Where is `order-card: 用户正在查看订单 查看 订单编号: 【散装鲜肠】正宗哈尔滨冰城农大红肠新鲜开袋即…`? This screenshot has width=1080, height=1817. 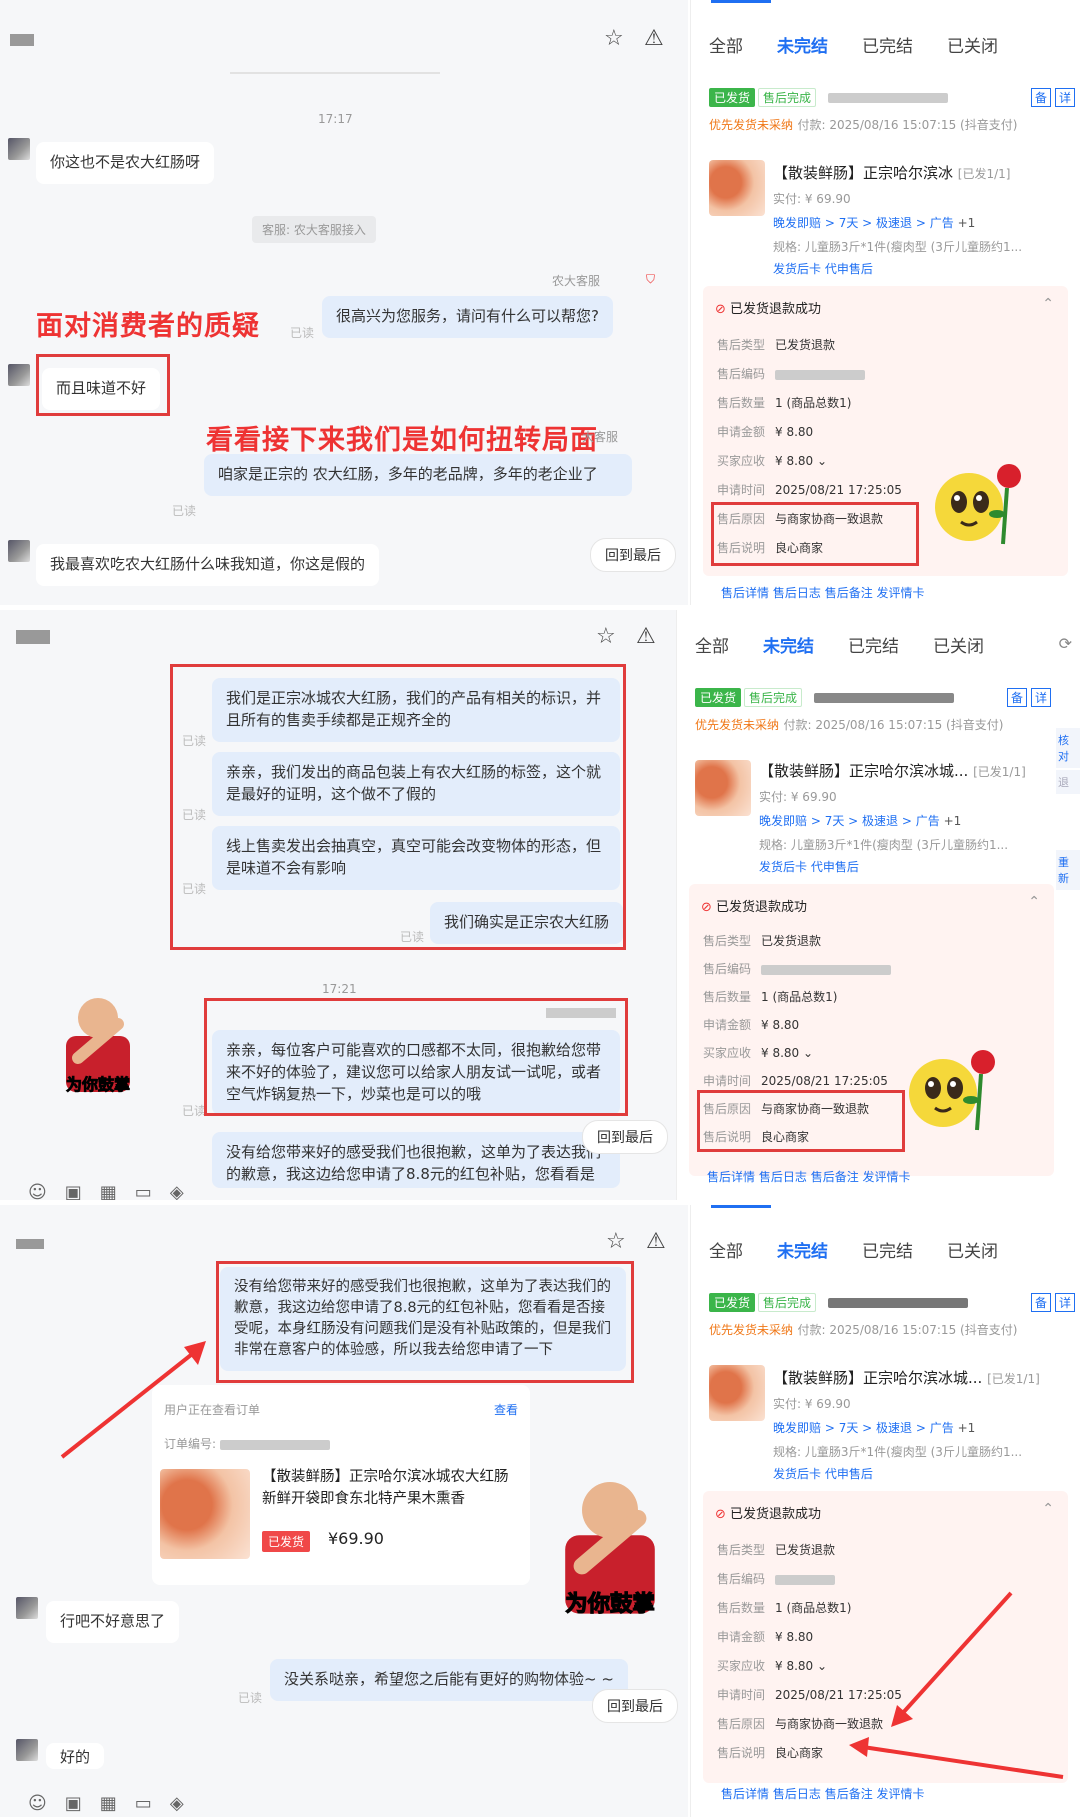 order-card: 用户正在查看订单 查看 订单编号: 【散装鲜肠】正宗哈尔滨冰城农大红肠新鲜开袋即… is located at coordinates (341, 1485).